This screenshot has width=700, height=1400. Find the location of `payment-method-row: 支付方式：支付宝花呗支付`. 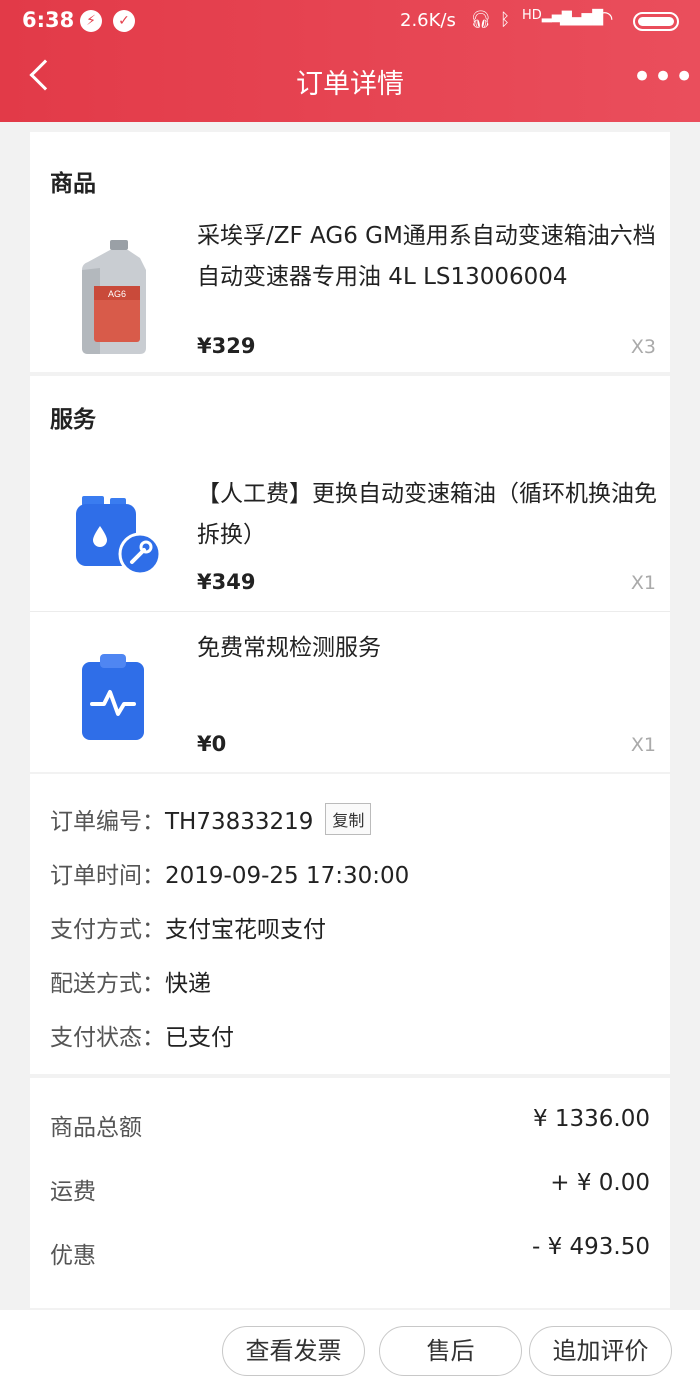

payment-method-row: 支付方式：支付宝花呗支付 is located at coordinates (188, 927).